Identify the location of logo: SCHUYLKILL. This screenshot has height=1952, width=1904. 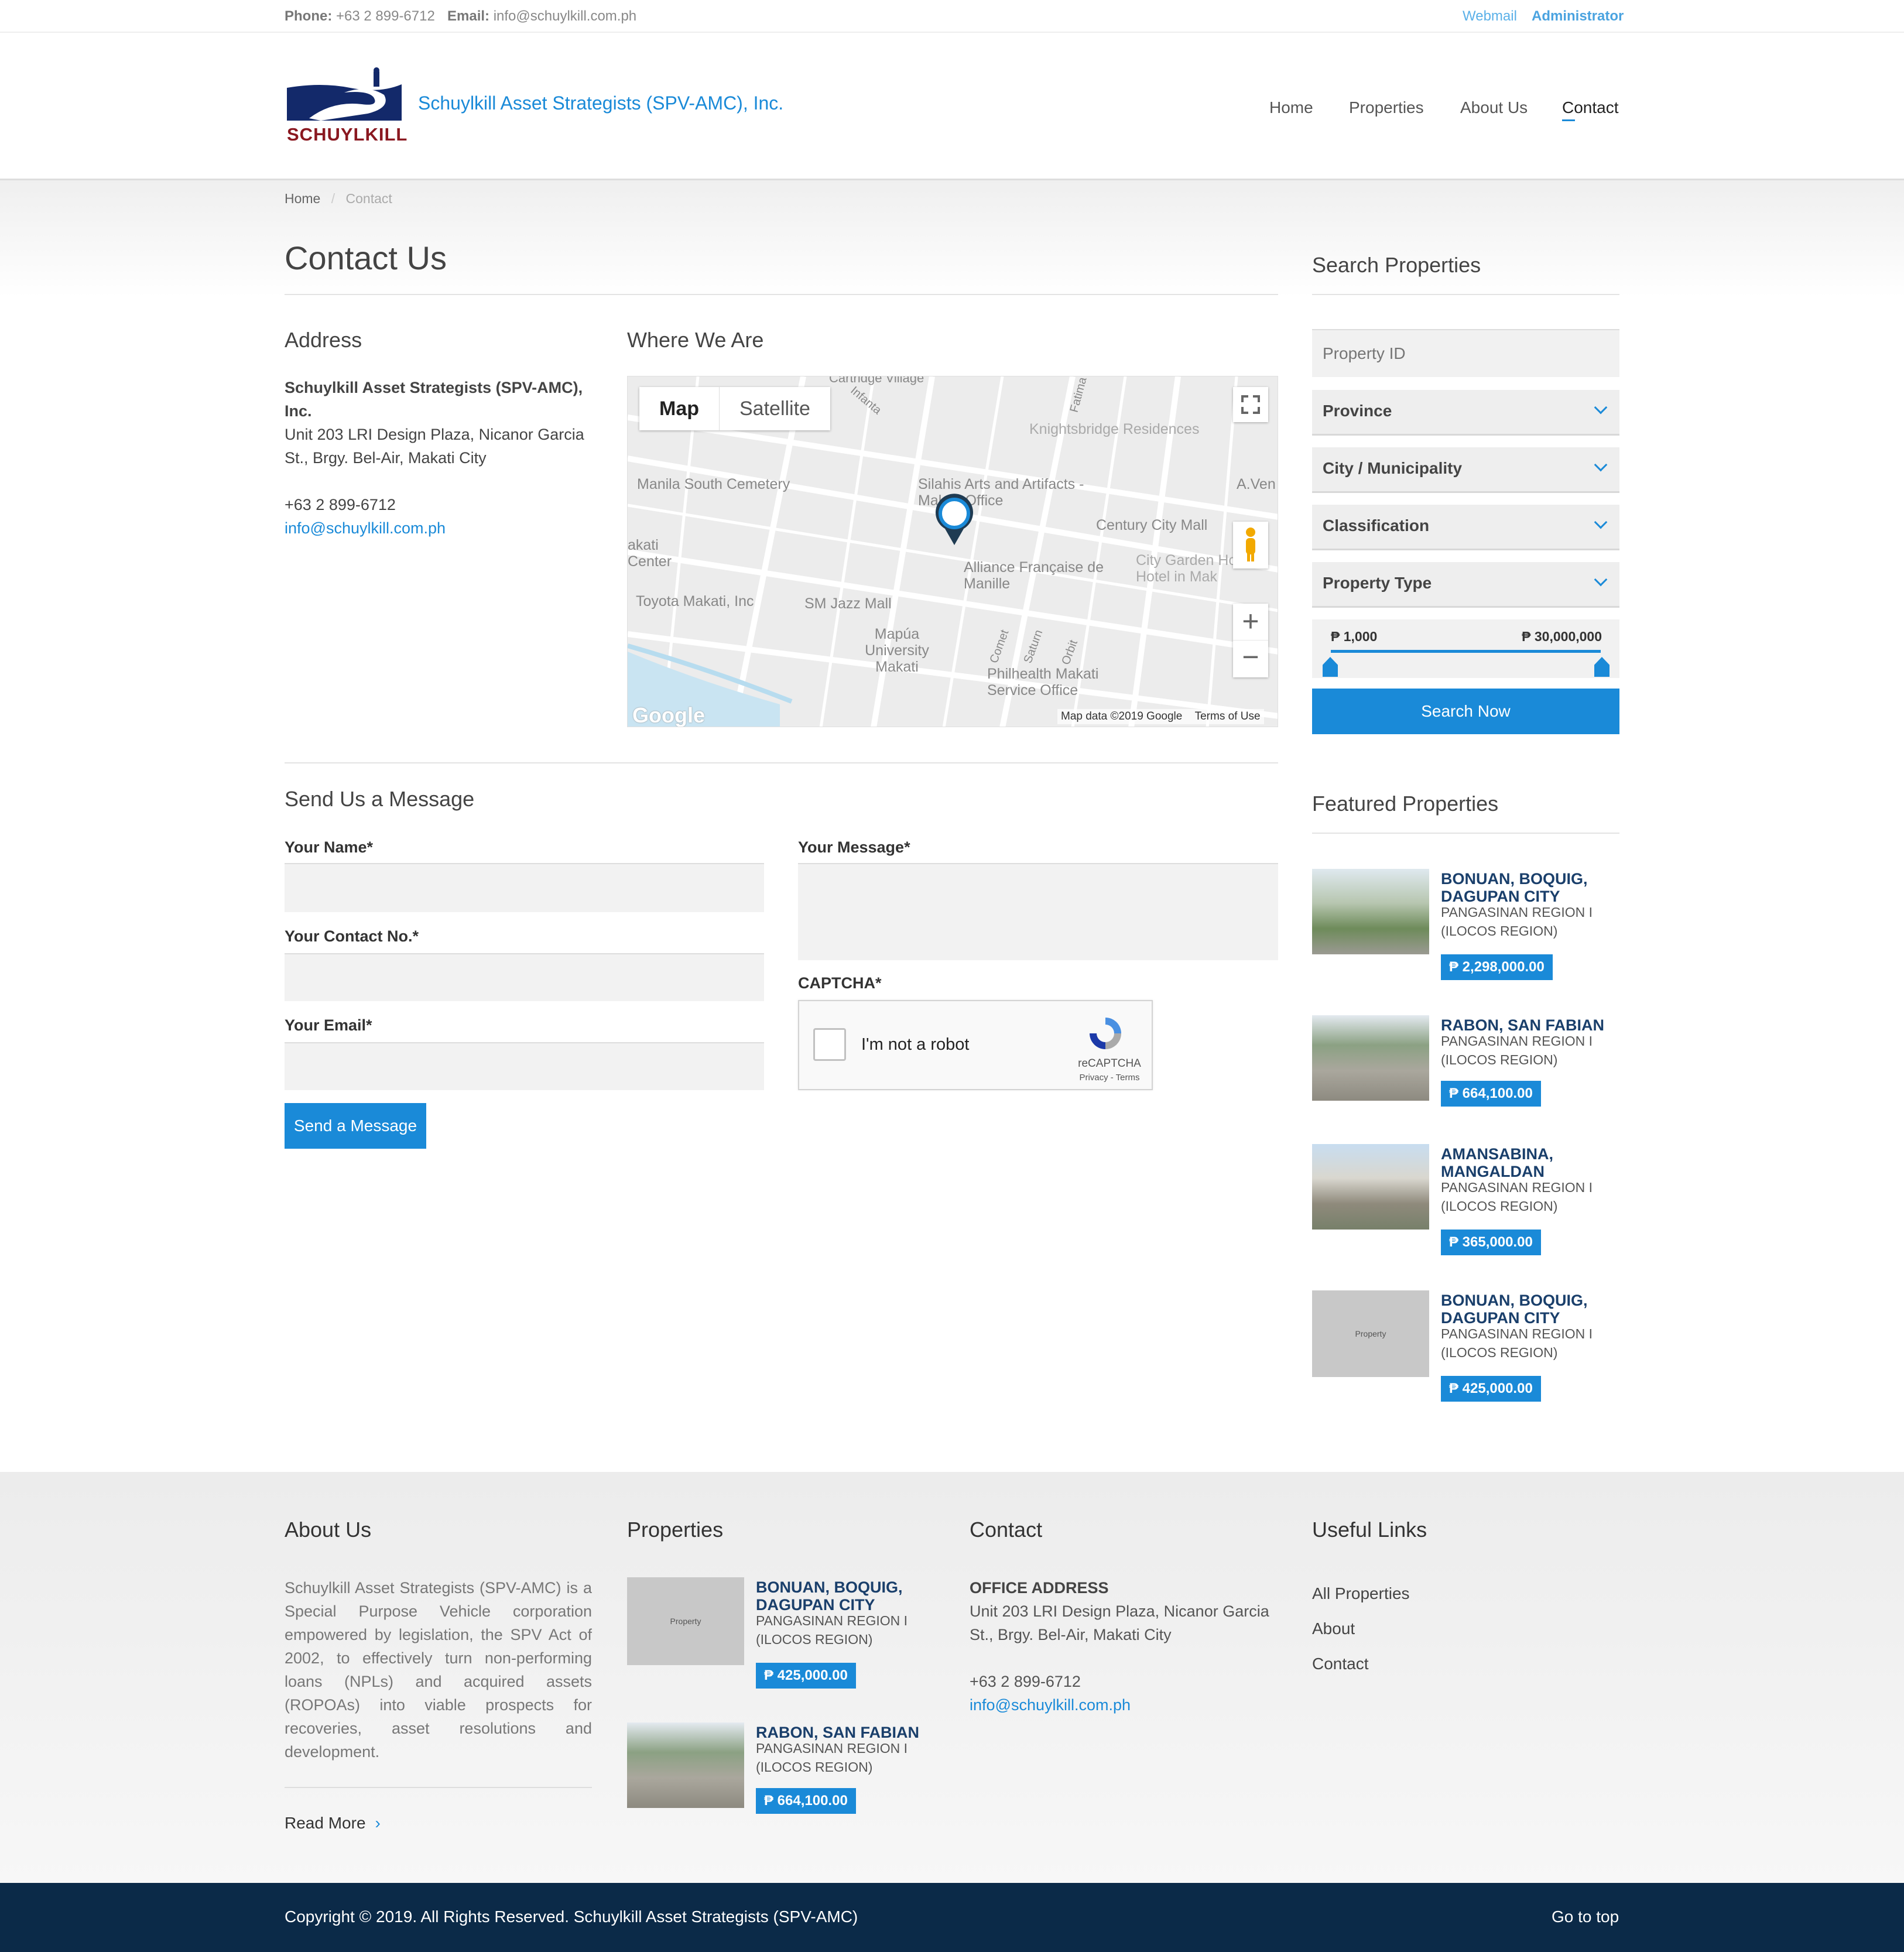
(346, 108).